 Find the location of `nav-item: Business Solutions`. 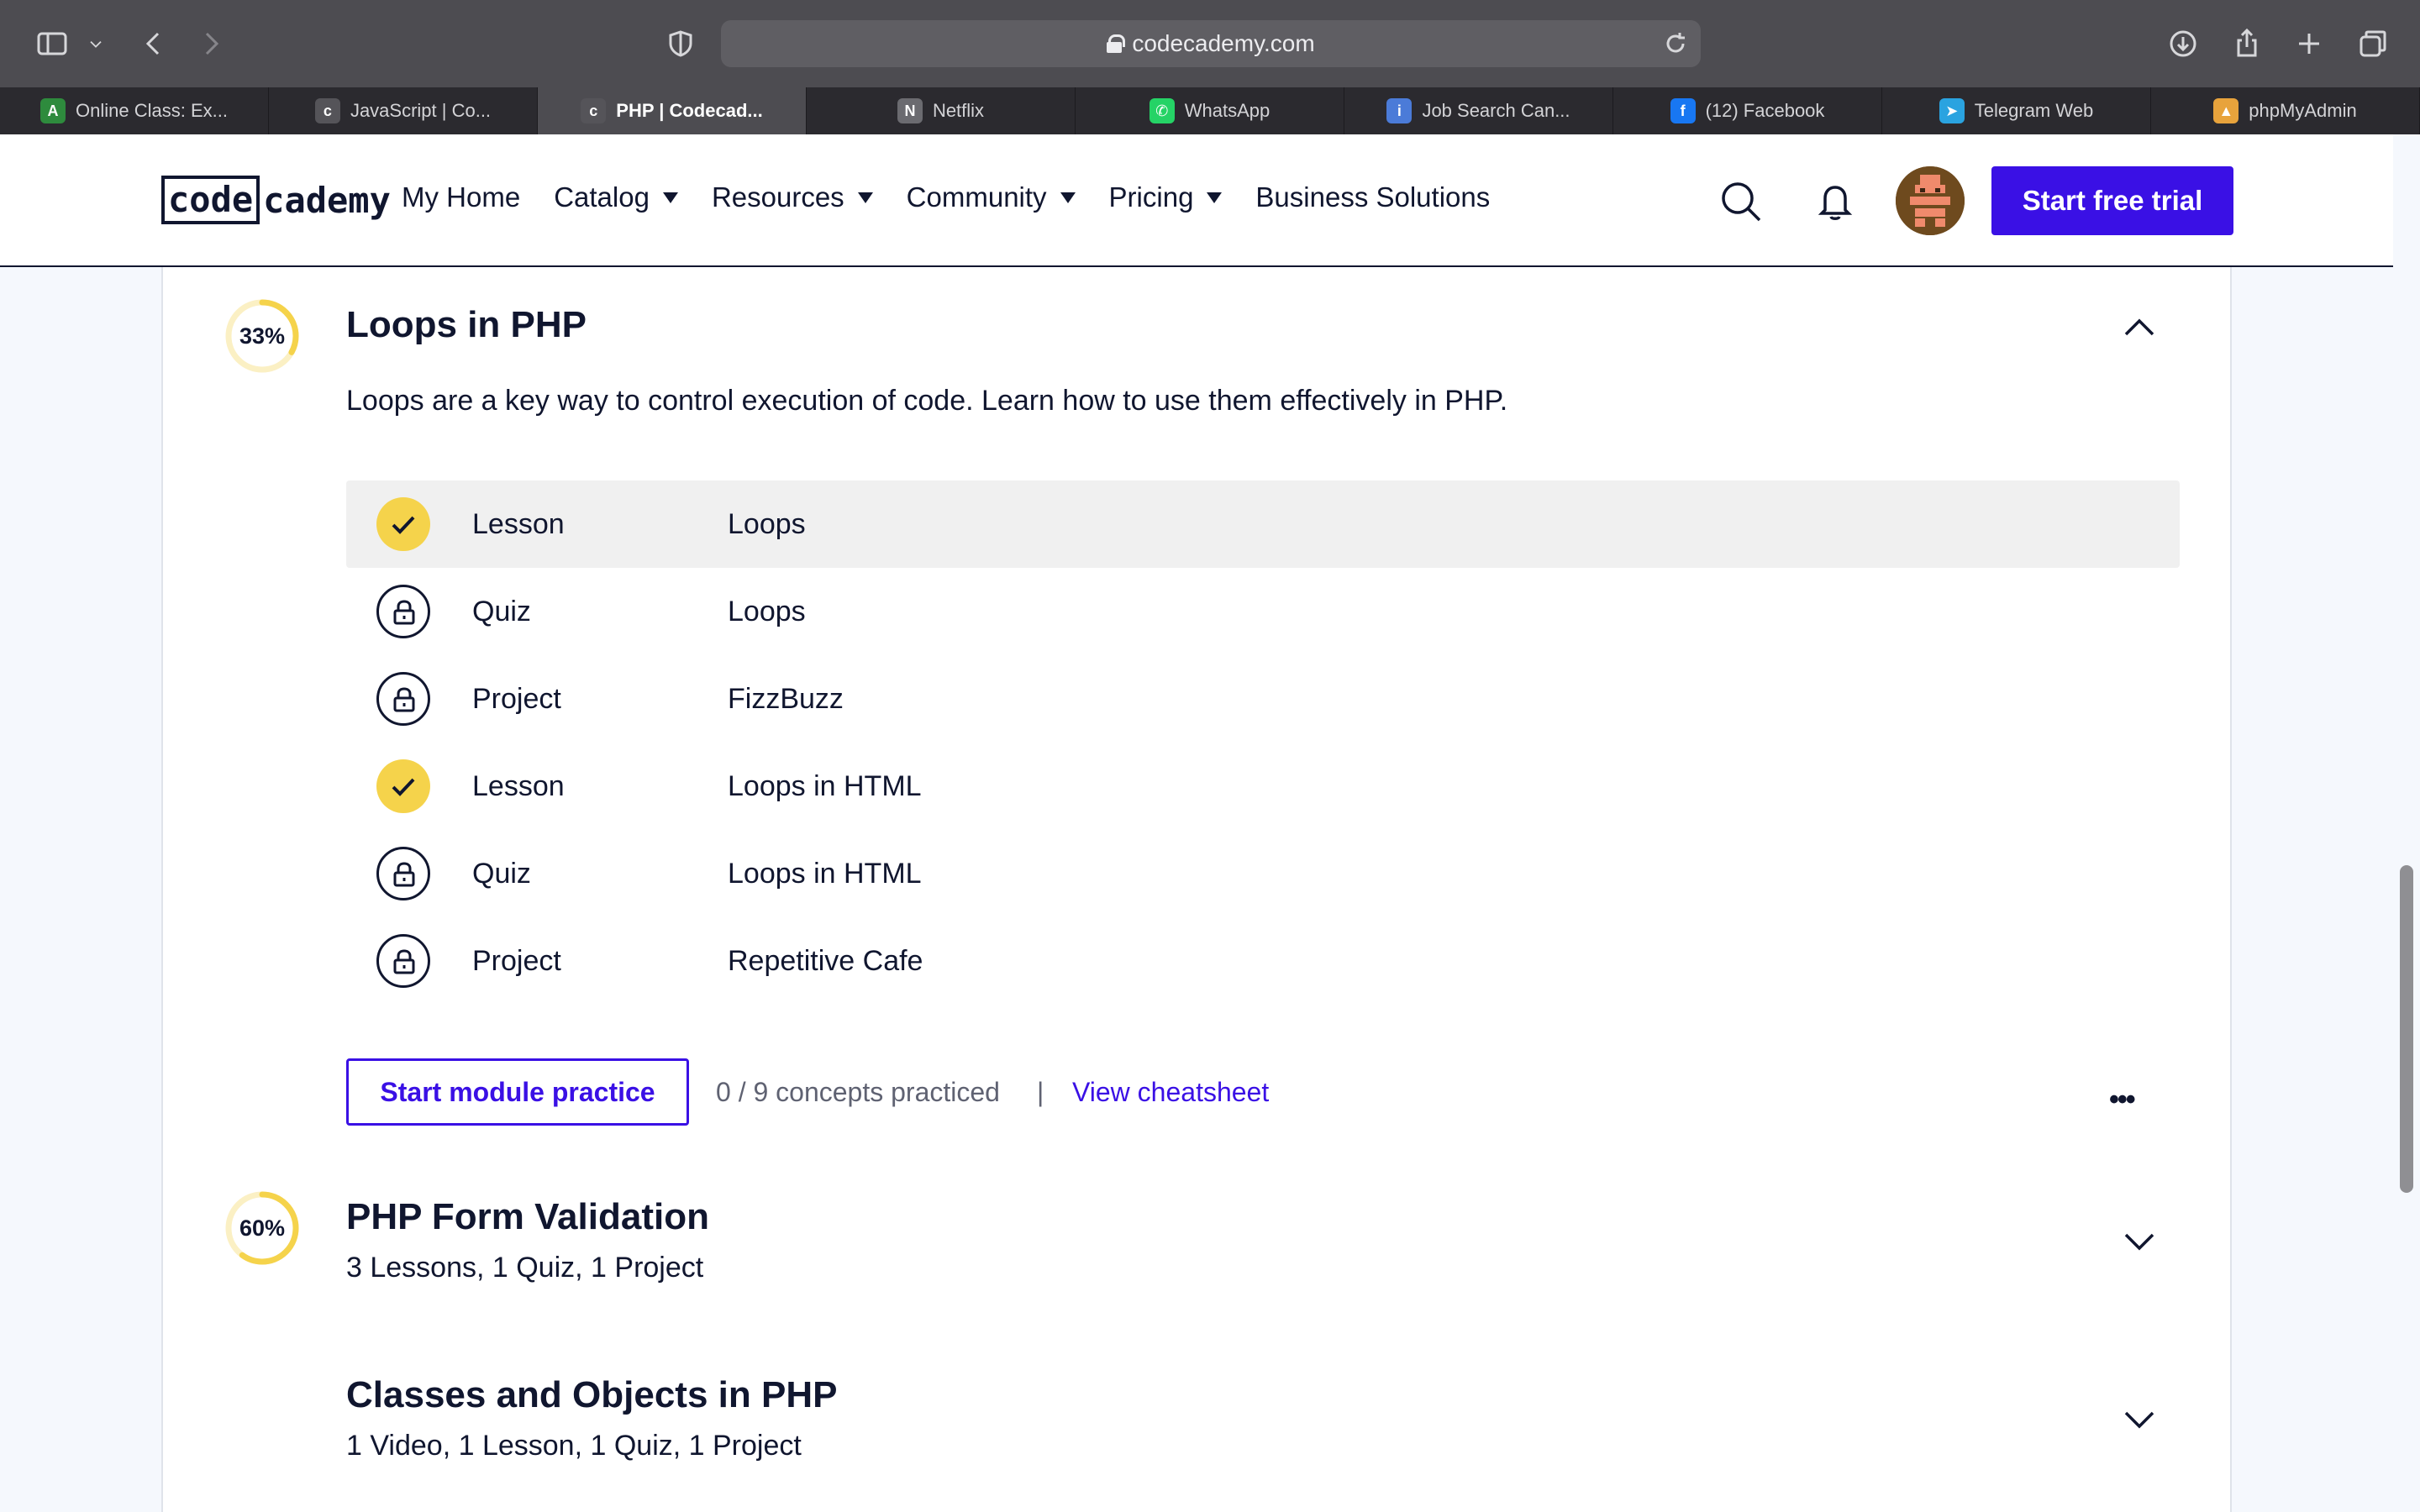

nav-item: Business Solutions is located at coordinates (1373, 197).